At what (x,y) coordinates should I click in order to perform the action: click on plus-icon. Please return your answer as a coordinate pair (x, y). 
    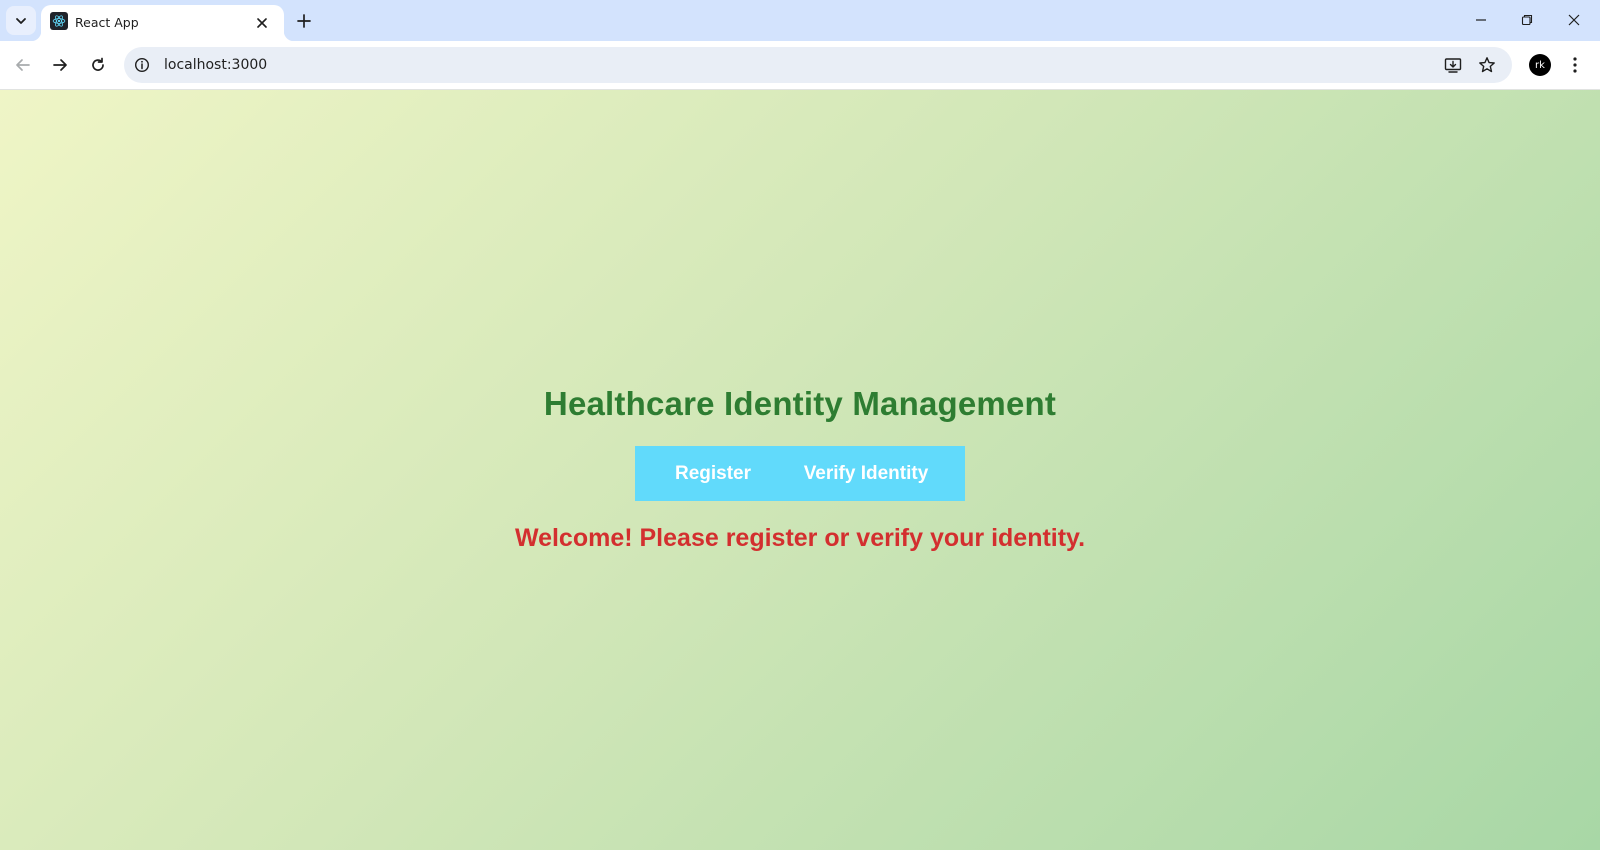
    Looking at the image, I should click on (304, 21).